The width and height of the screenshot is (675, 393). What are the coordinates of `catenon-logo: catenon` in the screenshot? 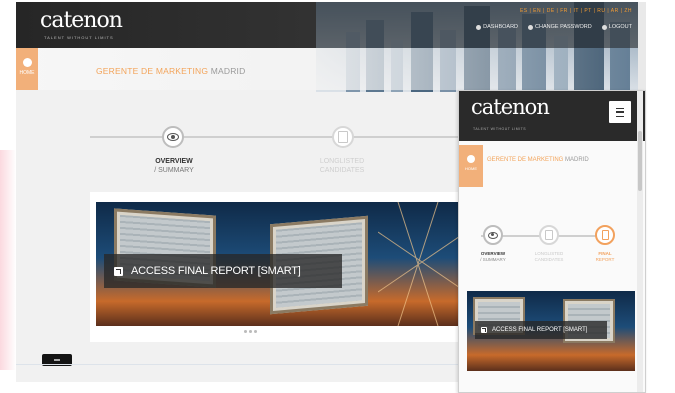 It's located at (81, 20).